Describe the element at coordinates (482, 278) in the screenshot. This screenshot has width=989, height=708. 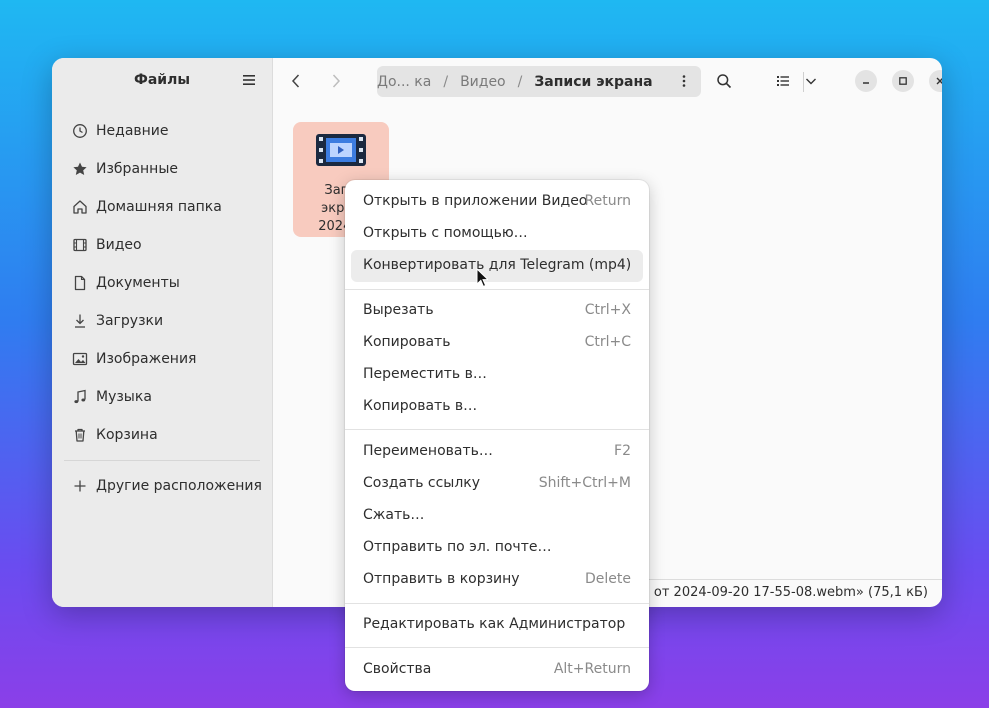
I see `mouse-pointer-icon` at that location.